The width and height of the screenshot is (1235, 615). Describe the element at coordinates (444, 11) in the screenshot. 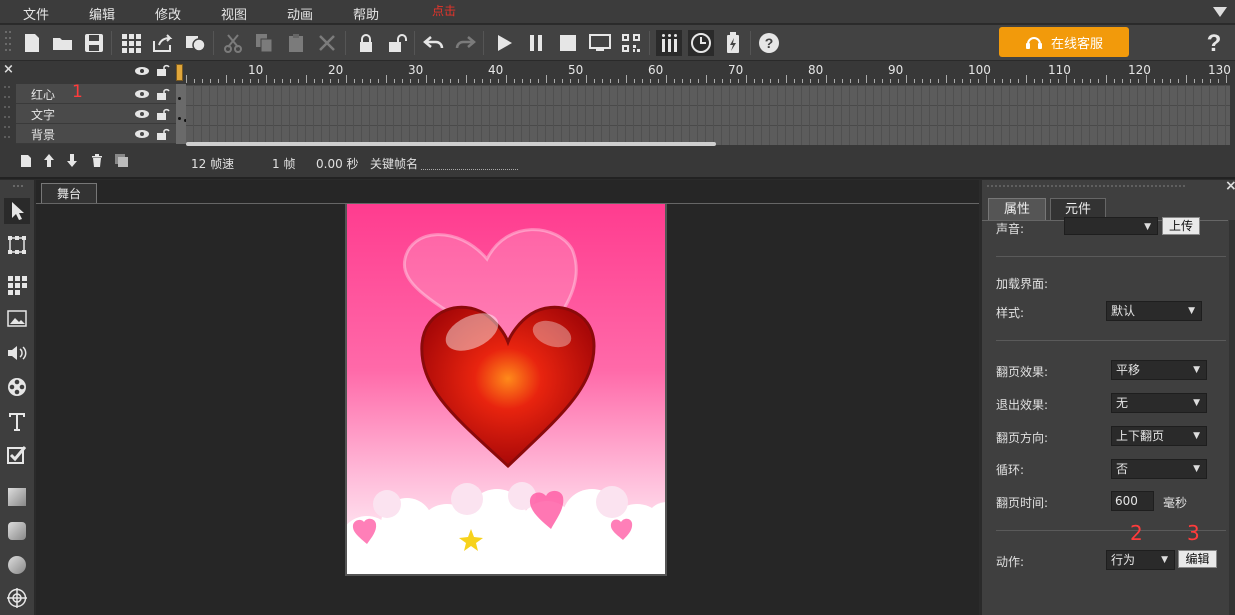

I see `menu-hint: 点击` at that location.